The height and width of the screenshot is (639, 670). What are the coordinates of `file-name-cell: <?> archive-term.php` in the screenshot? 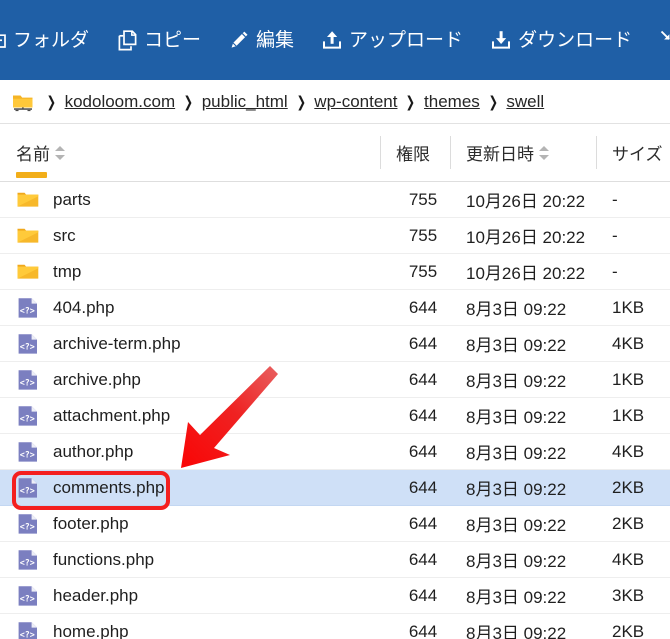 It's located at (98, 344).